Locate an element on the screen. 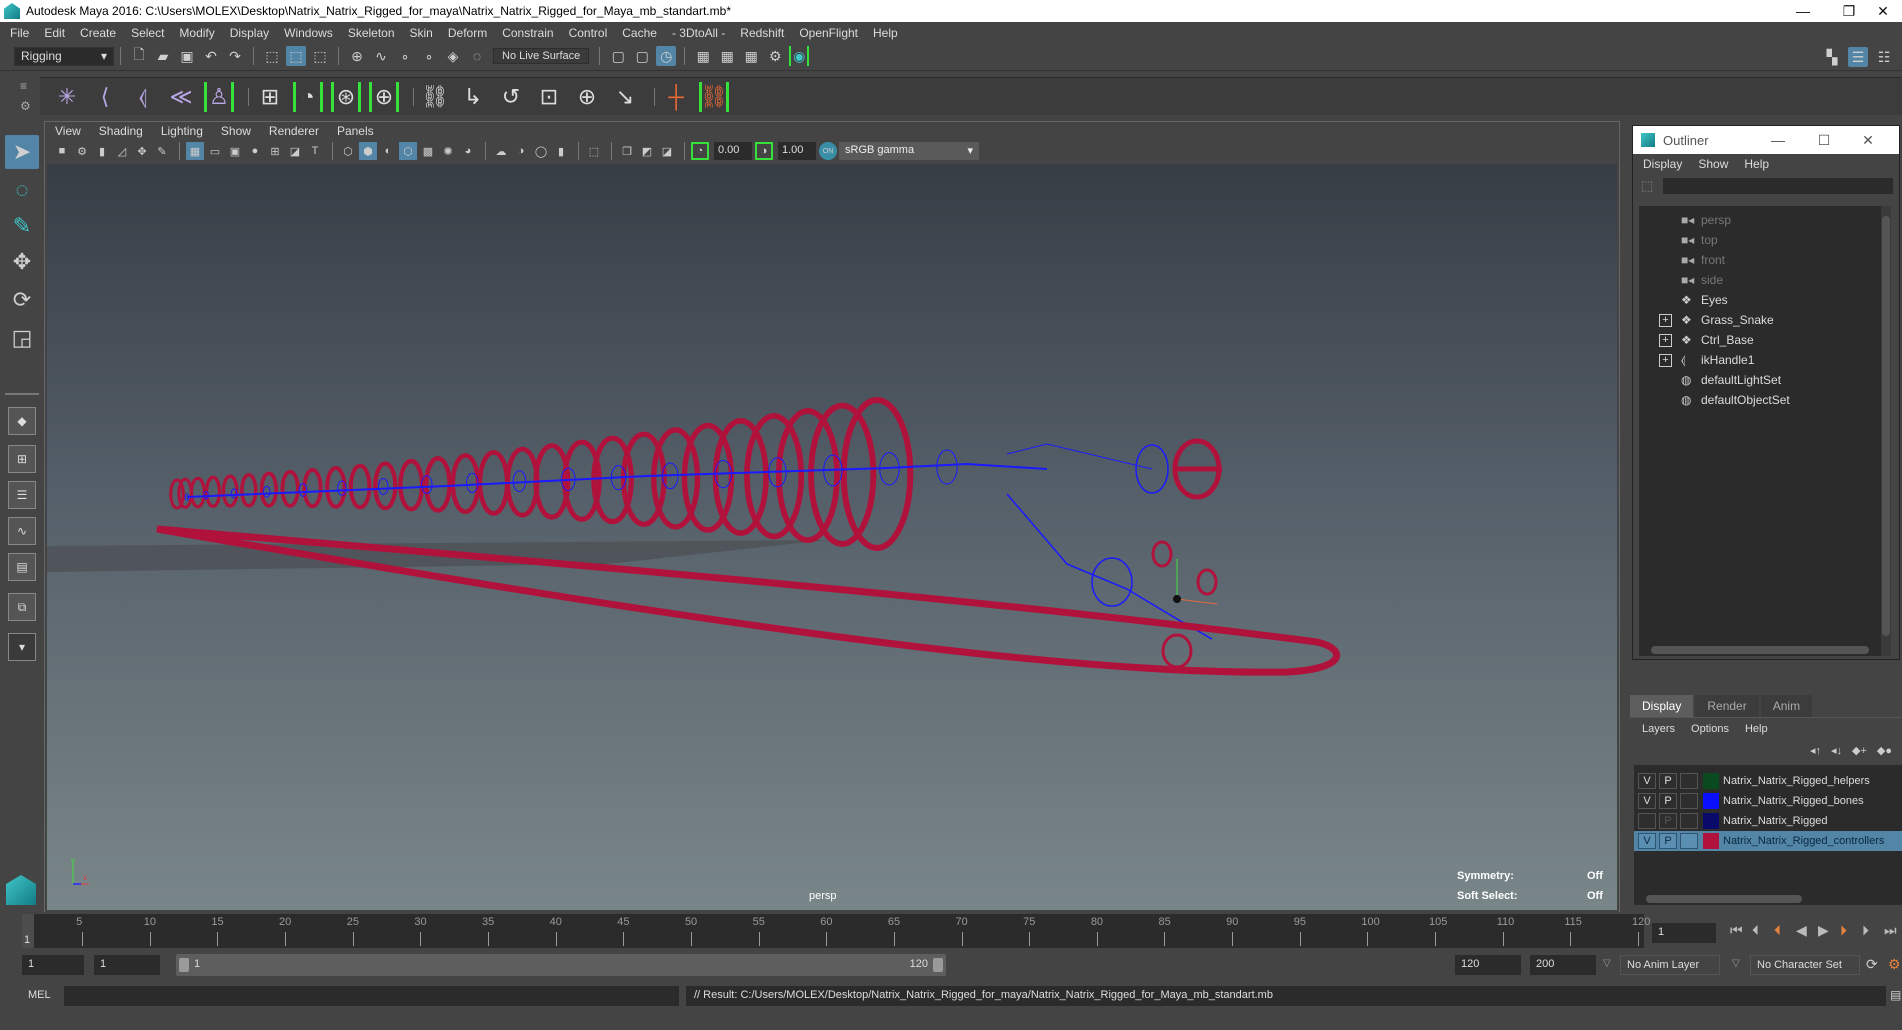  menu-display: Display is located at coordinates (249, 33).